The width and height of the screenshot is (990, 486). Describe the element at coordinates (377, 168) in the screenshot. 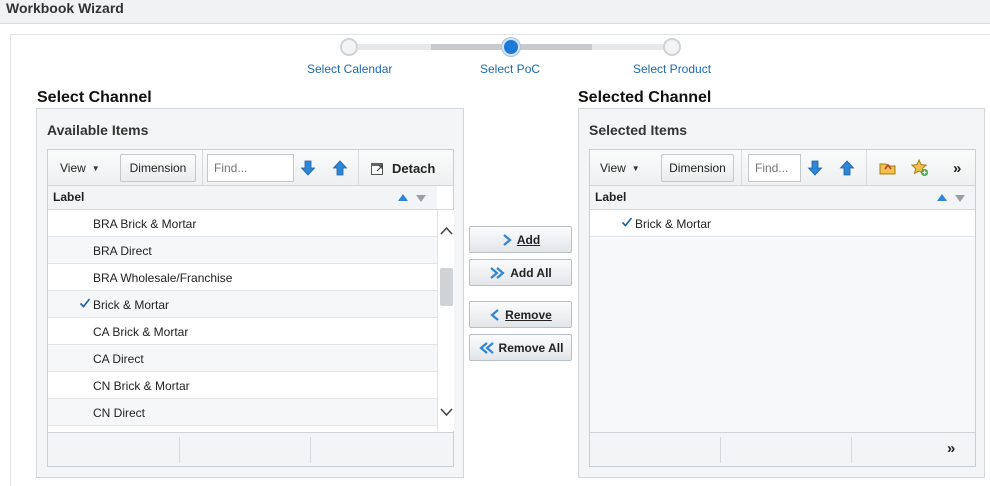

I see `detach-icon` at that location.